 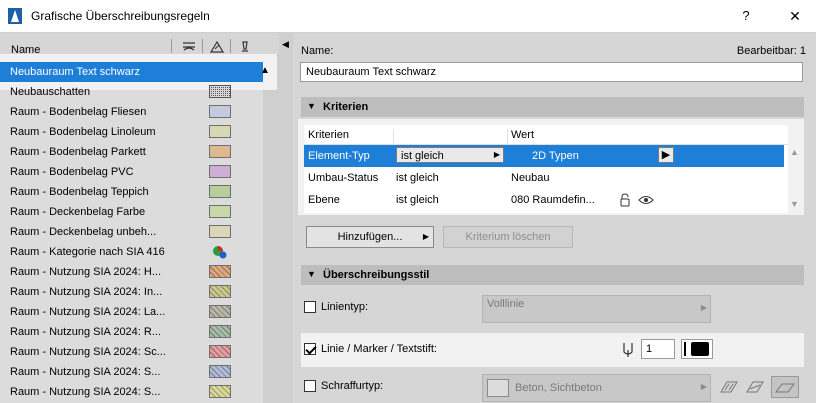 What do you see at coordinates (558, 388) in the screenshot?
I see `fill-value: Beton, Sichtbeton` at bounding box center [558, 388].